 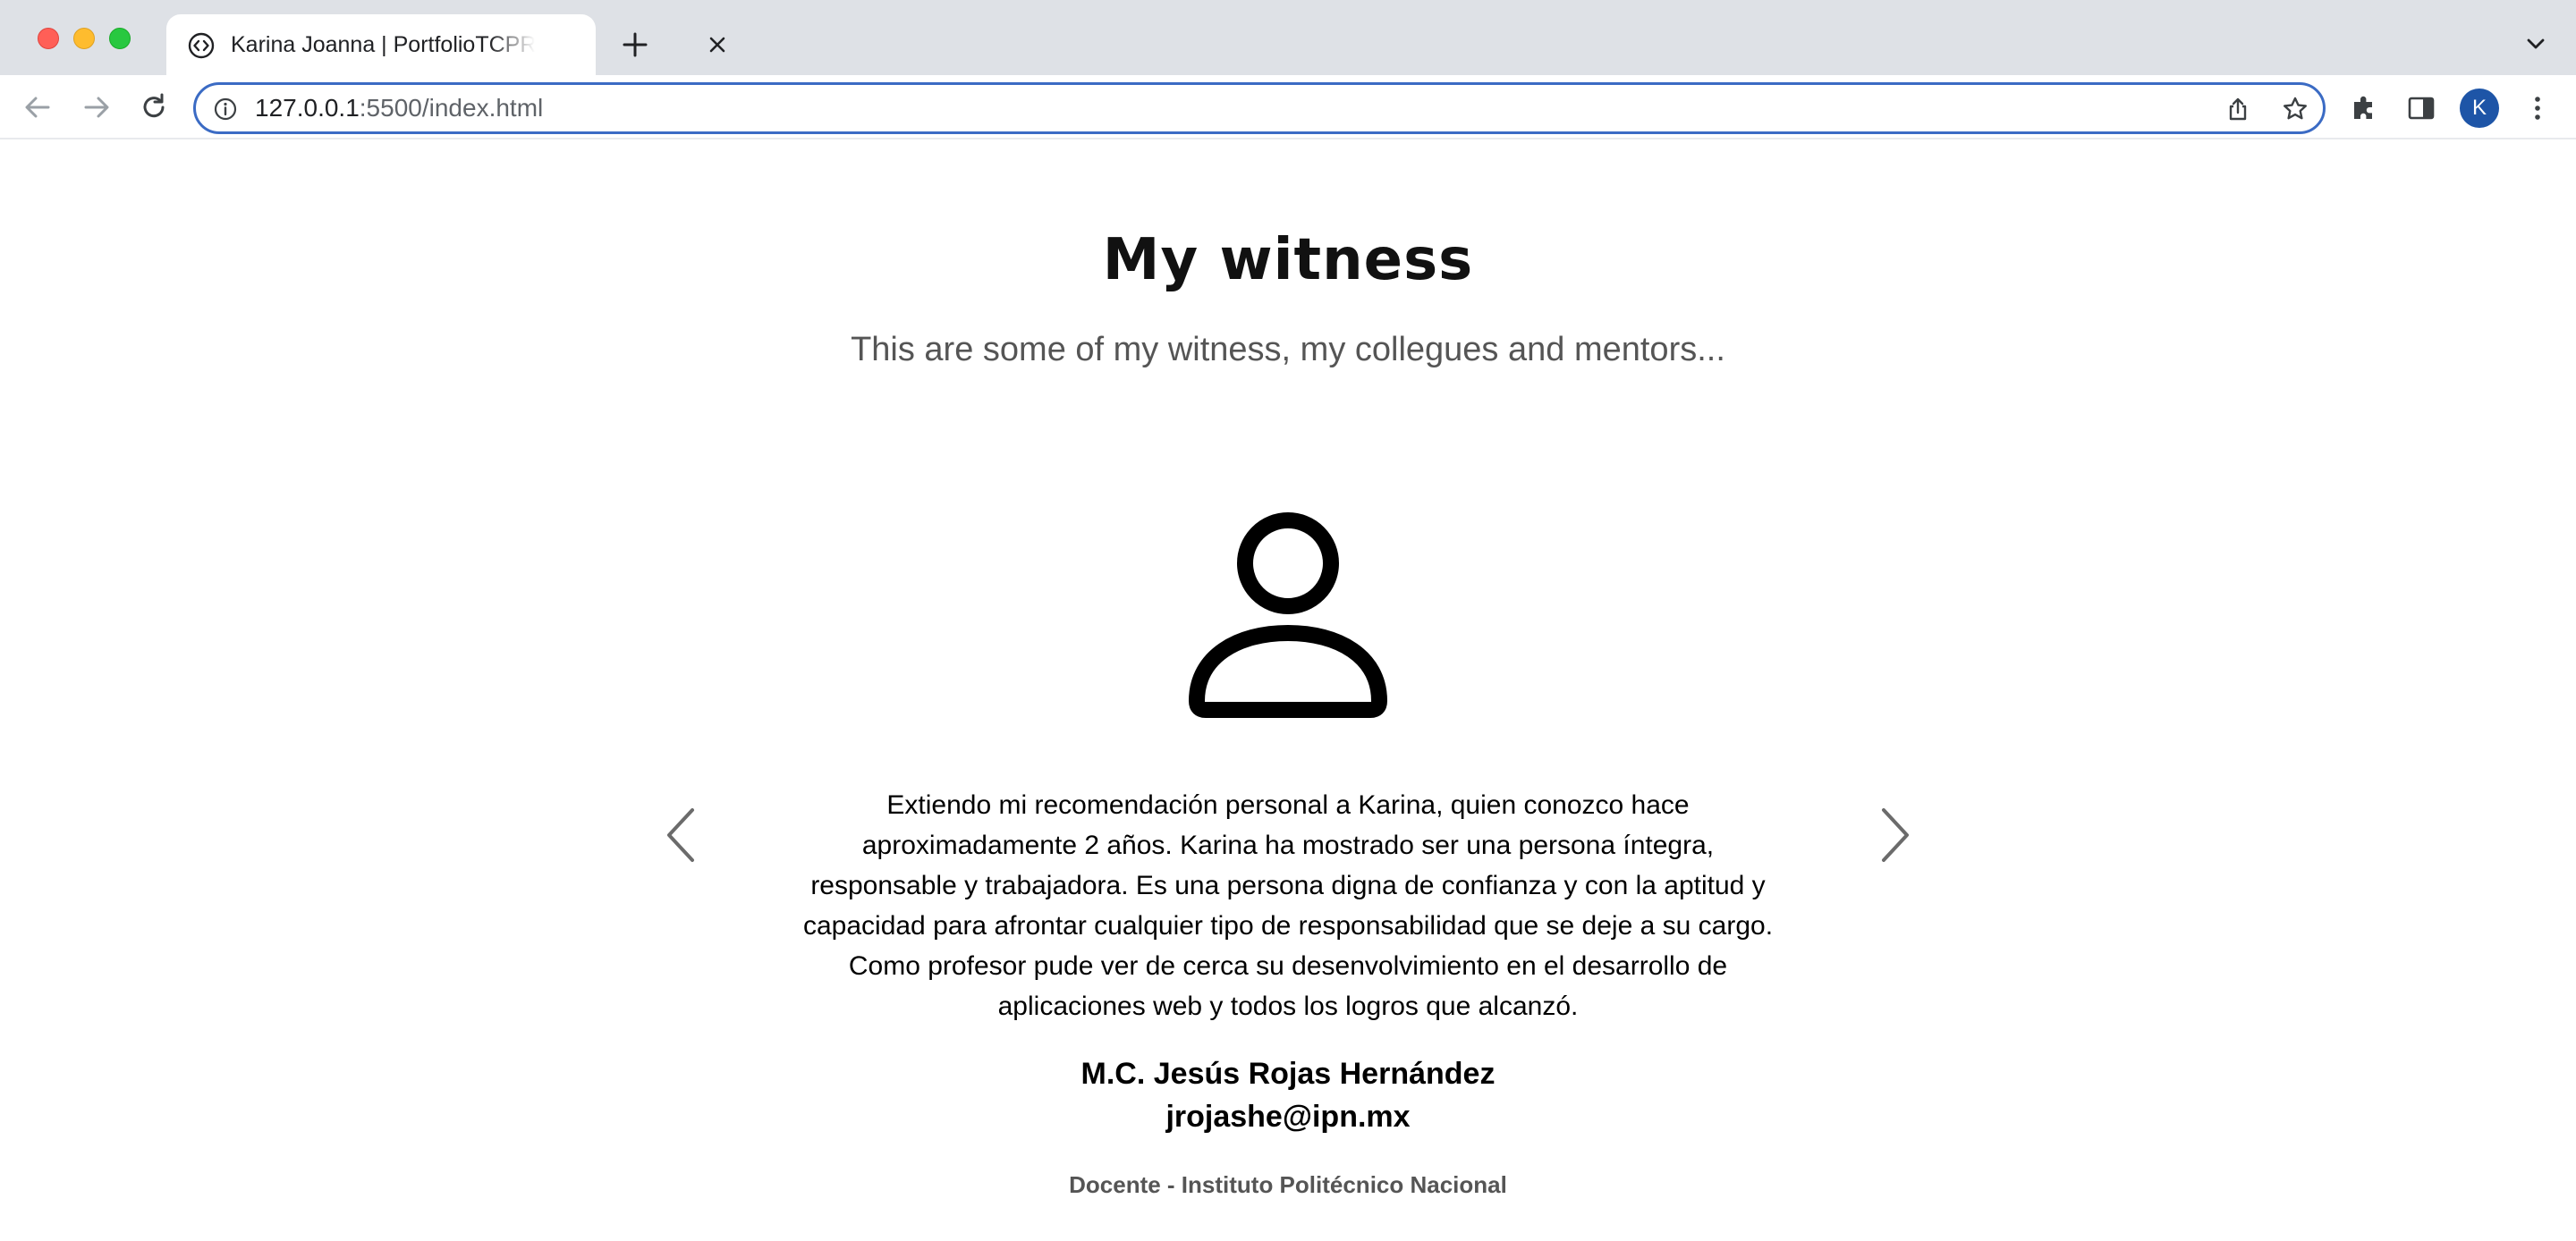 What do you see at coordinates (225, 109) in the screenshot?
I see `site-info-icon` at bounding box center [225, 109].